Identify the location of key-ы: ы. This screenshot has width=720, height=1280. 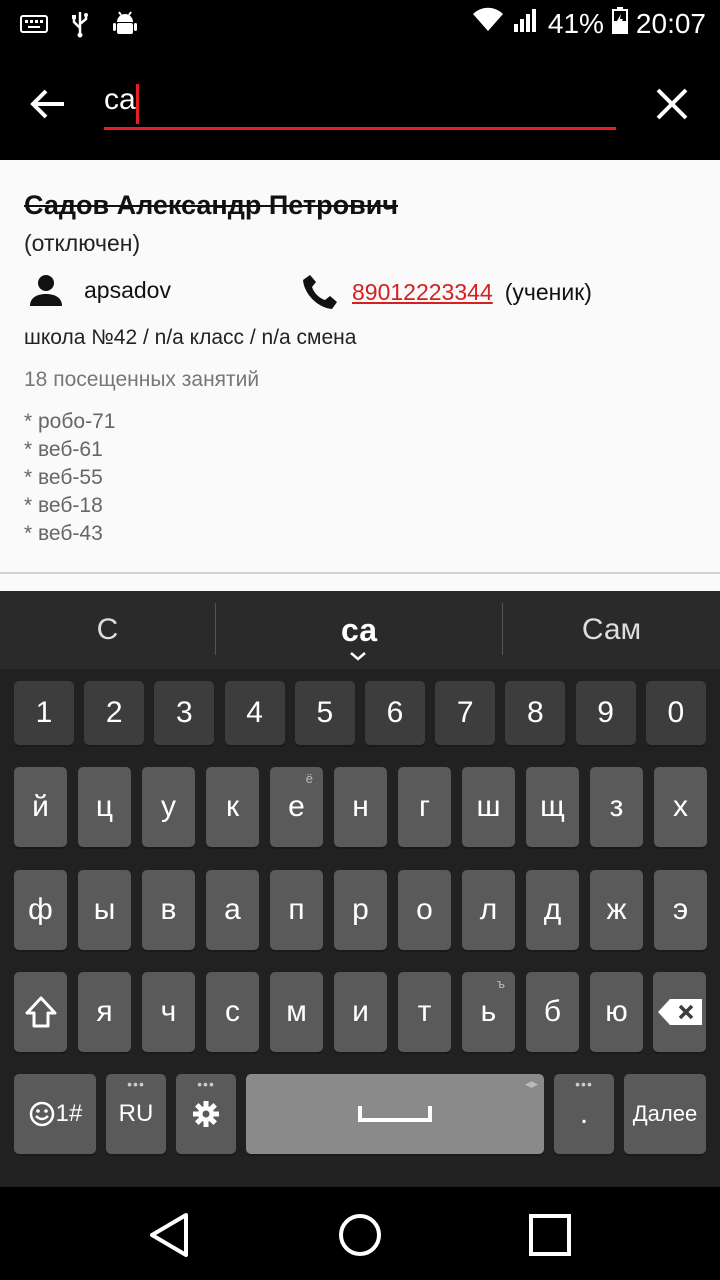
(104, 910).